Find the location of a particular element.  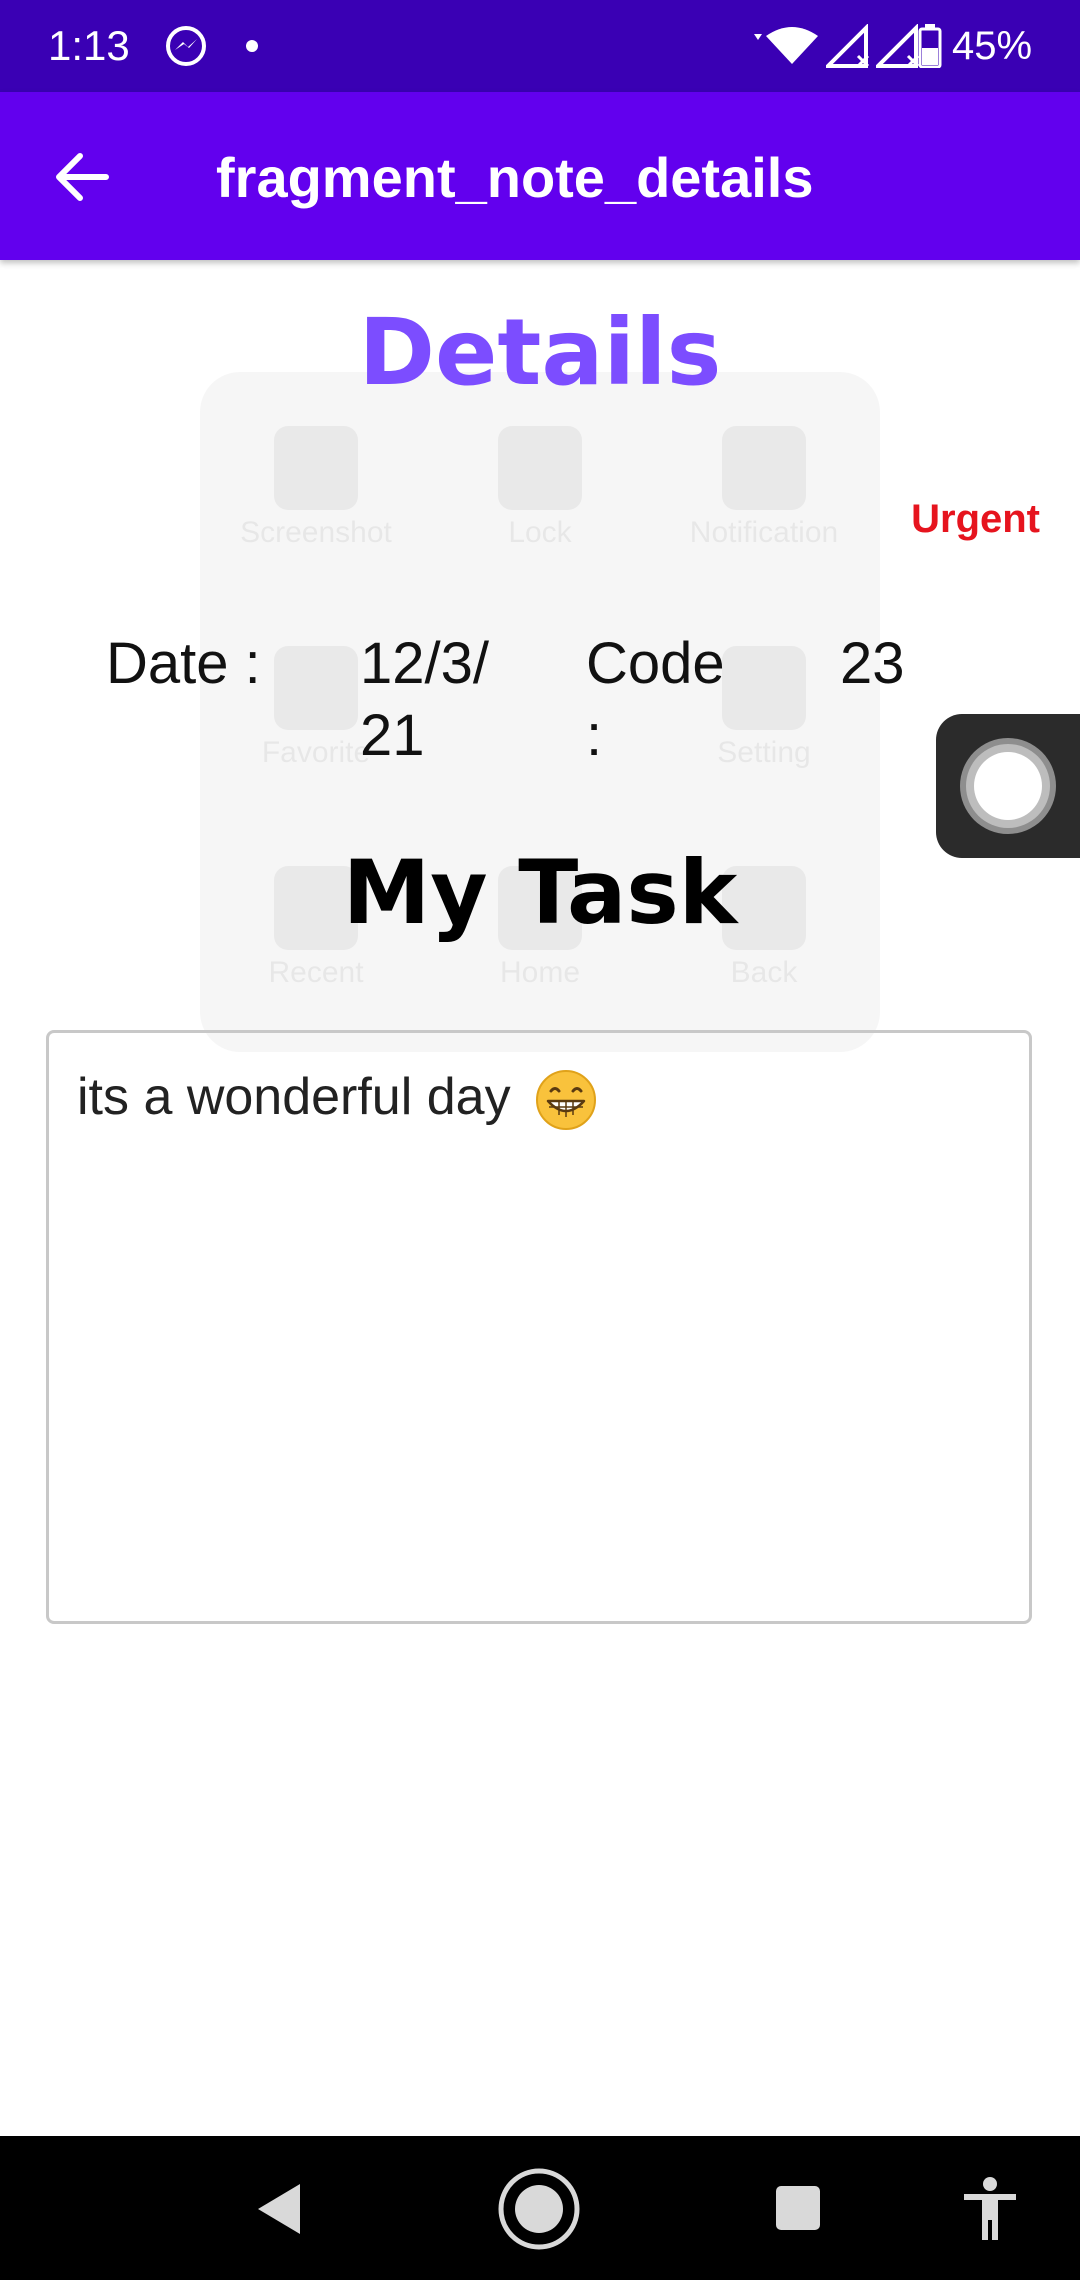

system-nav-bar is located at coordinates (540, 2208).